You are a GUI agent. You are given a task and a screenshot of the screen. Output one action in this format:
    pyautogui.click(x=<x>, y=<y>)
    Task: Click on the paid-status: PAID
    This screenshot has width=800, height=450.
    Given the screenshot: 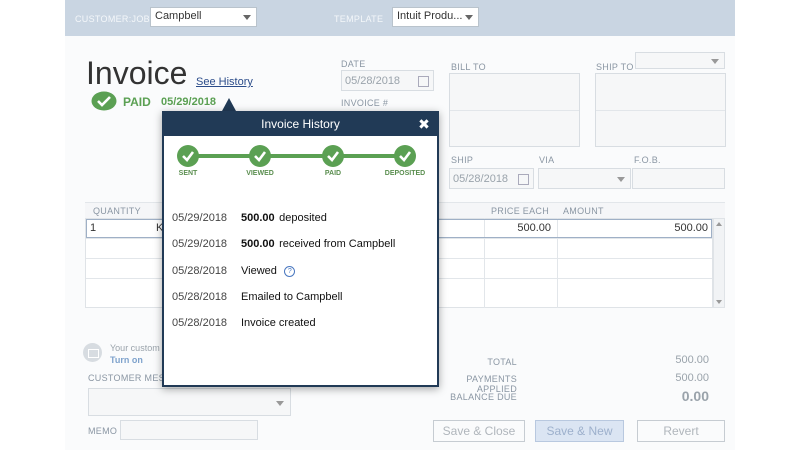 What is the action you would take?
    pyautogui.click(x=137, y=102)
    